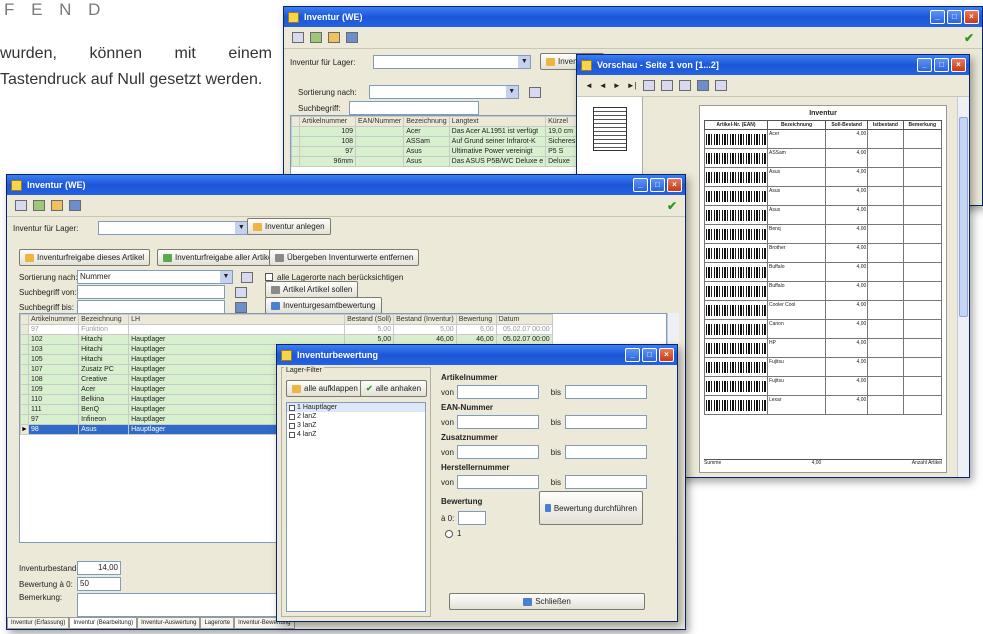  I want to click on next-page-icon: ►, so click(617, 85).